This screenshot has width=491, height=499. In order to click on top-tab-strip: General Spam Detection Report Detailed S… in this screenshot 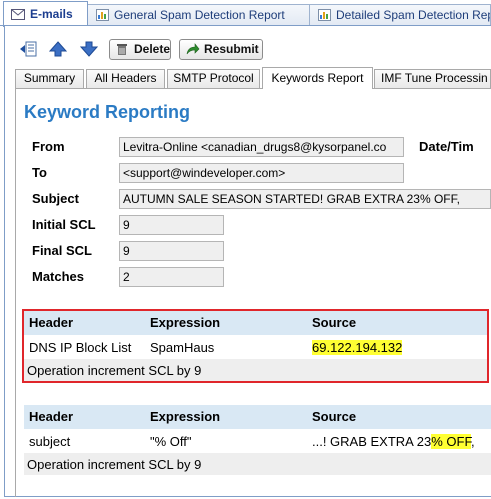, I will do `click(245, 13)`.